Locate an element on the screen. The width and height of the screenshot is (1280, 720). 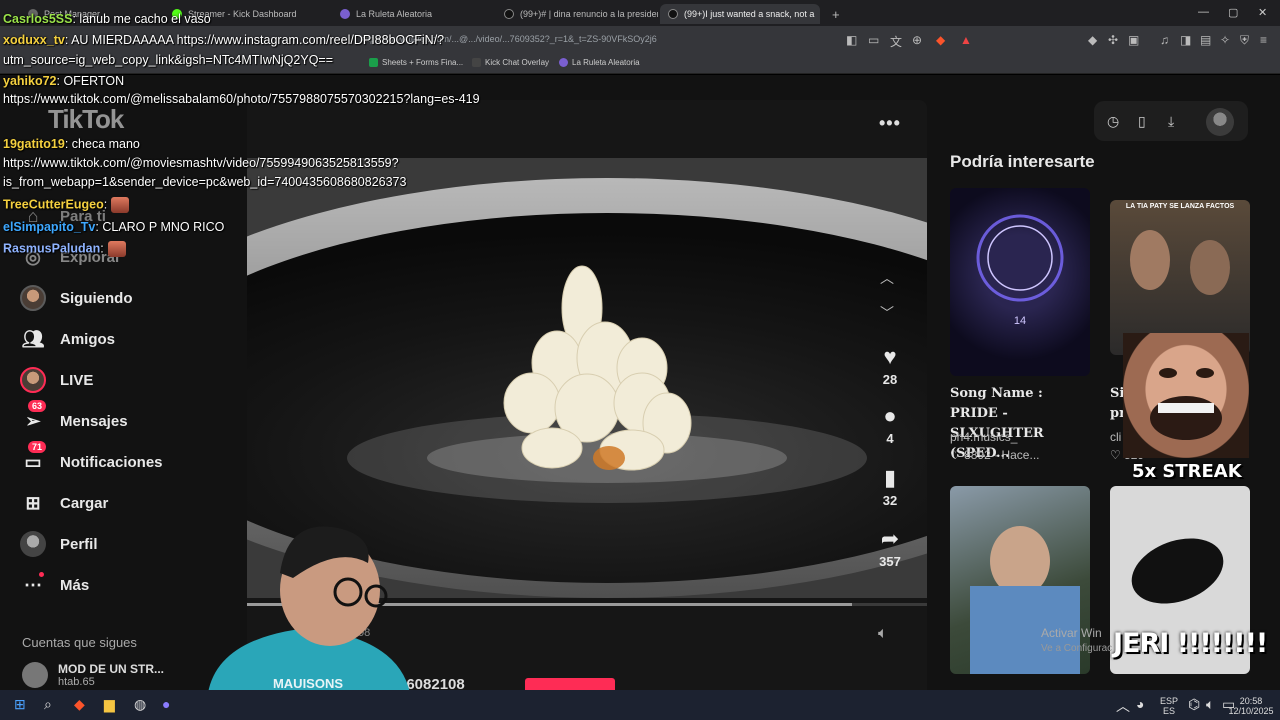
sidebar-item-perfil: Perfil is located at coordinates (59, 544).